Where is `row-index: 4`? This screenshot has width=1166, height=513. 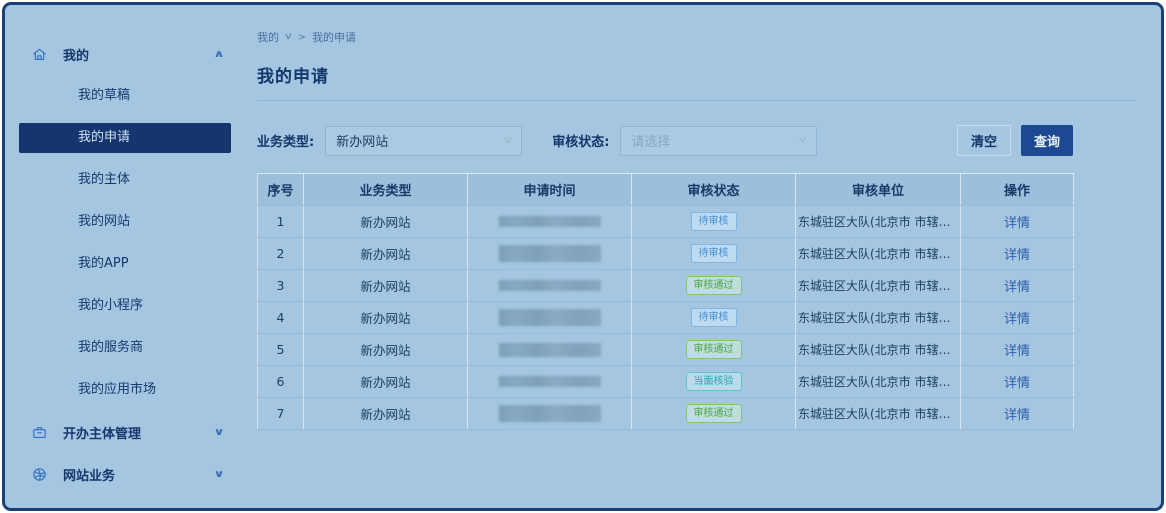
row-index: 4 is located at coordinates (280, 317).